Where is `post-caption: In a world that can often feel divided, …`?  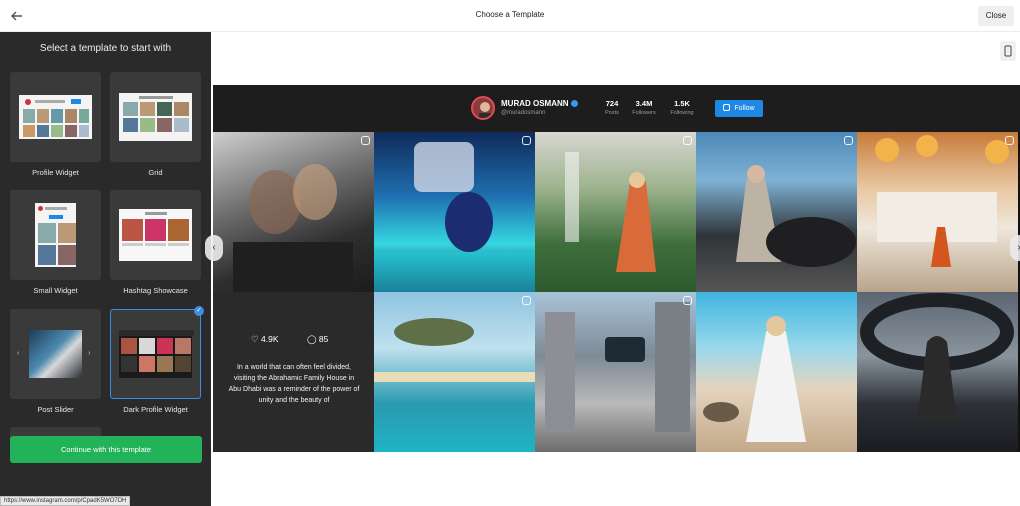
post-caption: In a world that can often feel divided, … is located at coordinates (294, 384).